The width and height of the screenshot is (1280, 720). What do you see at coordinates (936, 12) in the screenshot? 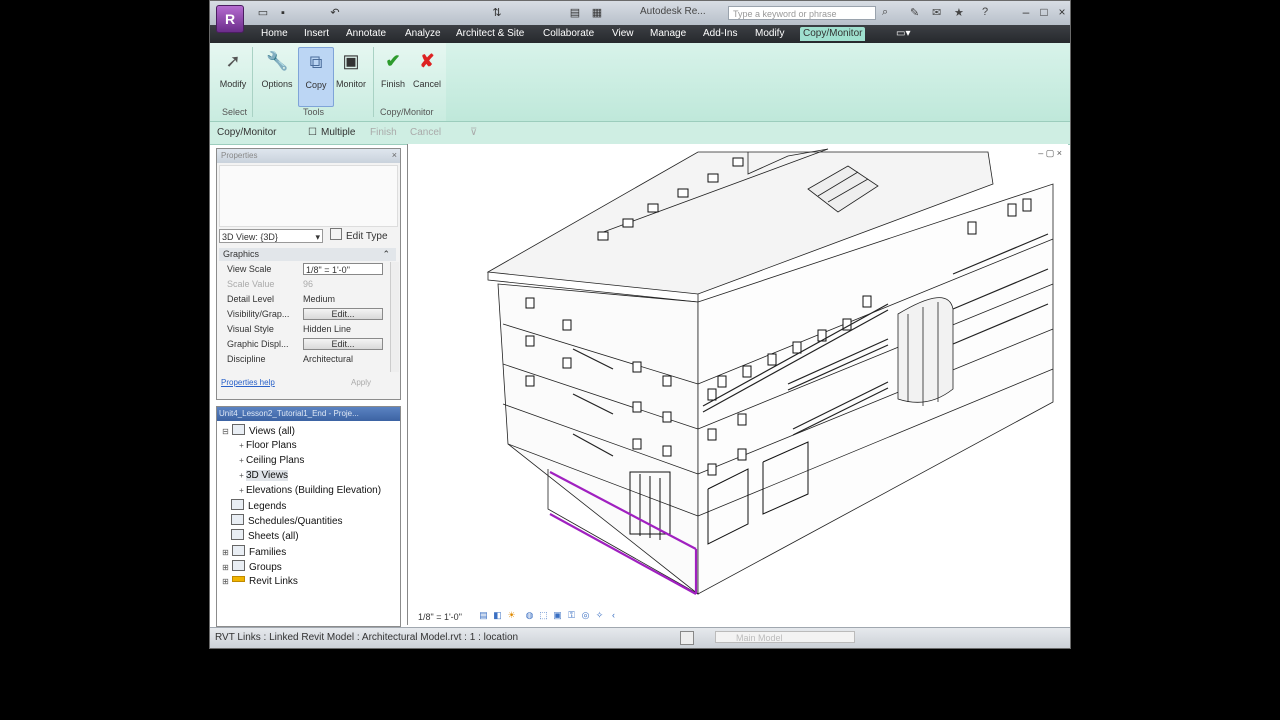
I see `communication-center-icon: ✉` at bounding box center [936, 12].